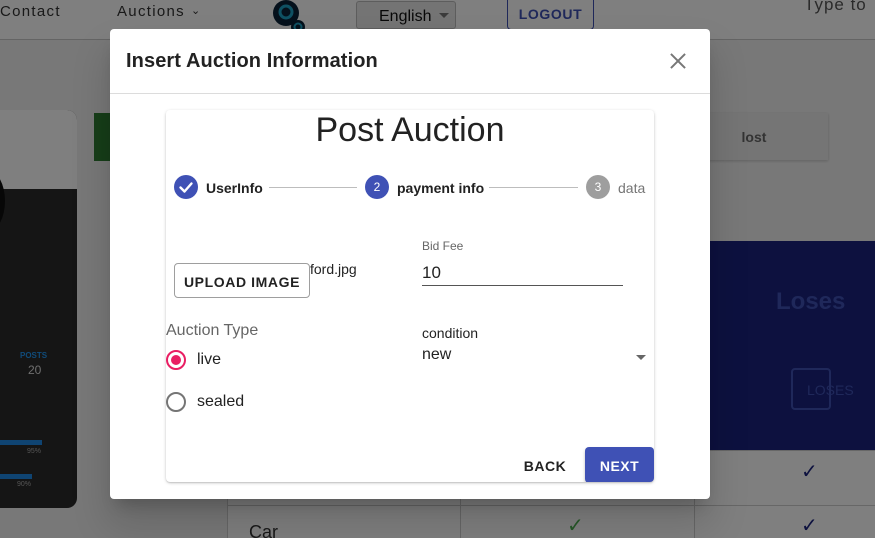 The image size is (875, 538). What do you see at coordinates (535, 358) in the screenshot?
I see `condition-select: new` at bounding box center [535, 358].